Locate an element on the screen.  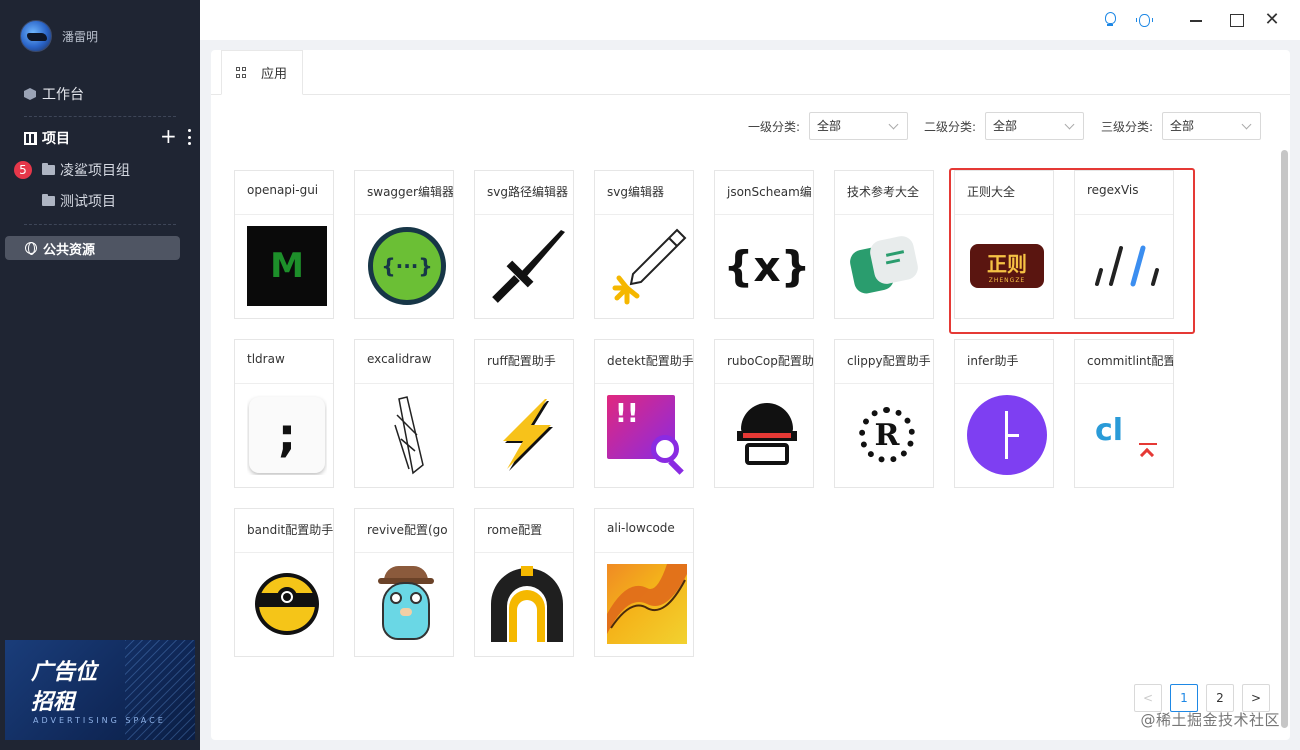
app-card: bandit配置助手 is located at coordinates (284, 582).